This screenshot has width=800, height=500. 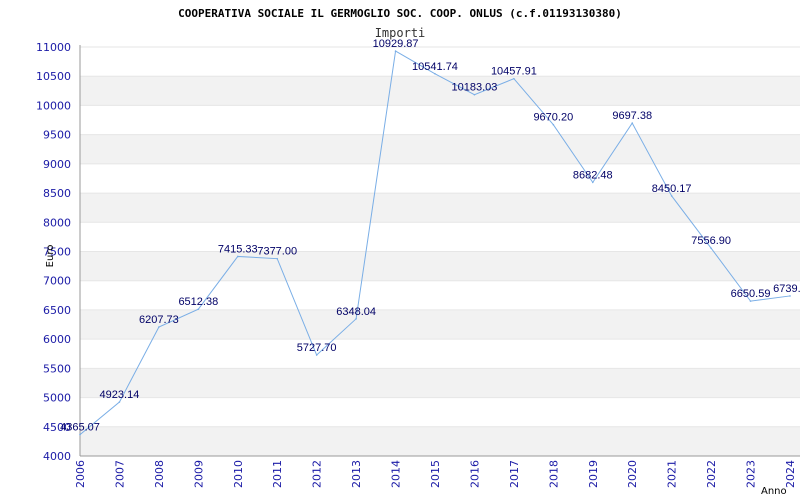 What do you see at coordinates (593, 474) in the screenshot?
I see `x-tick-label: 2019` at bounding box center [593, 474].